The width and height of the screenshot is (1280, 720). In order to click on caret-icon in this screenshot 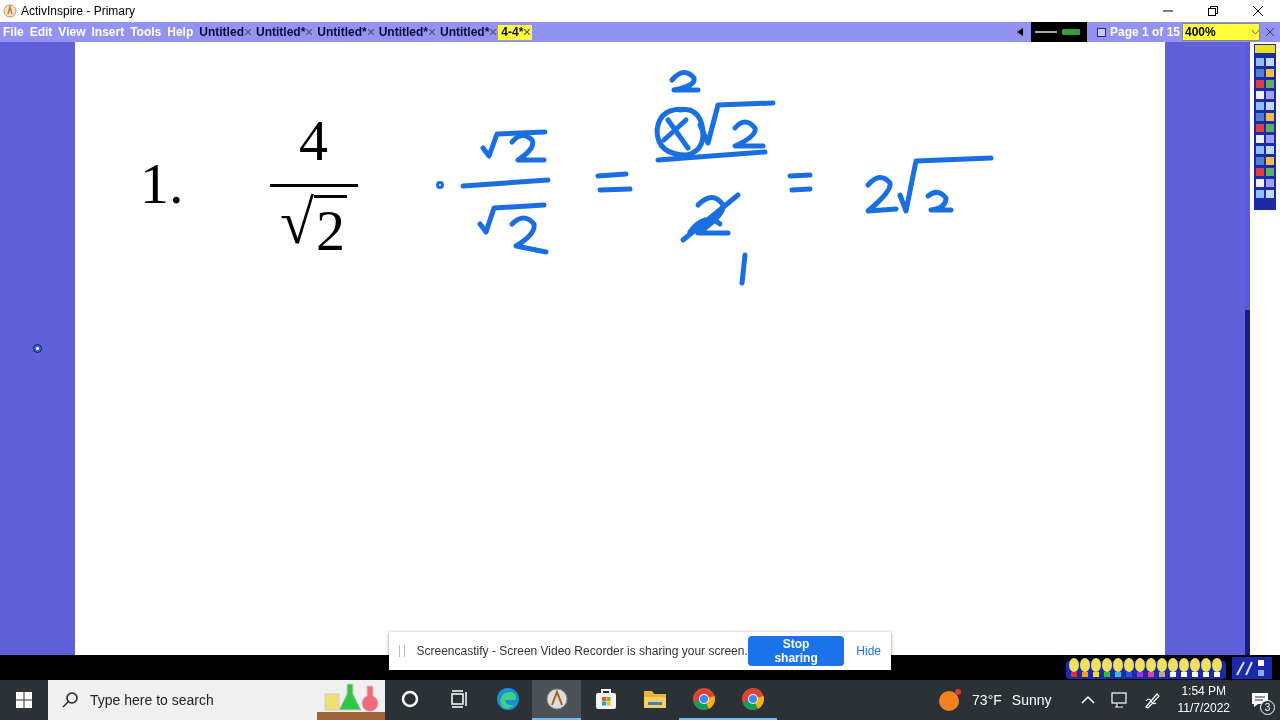, I will do `click(1255, 32)`.